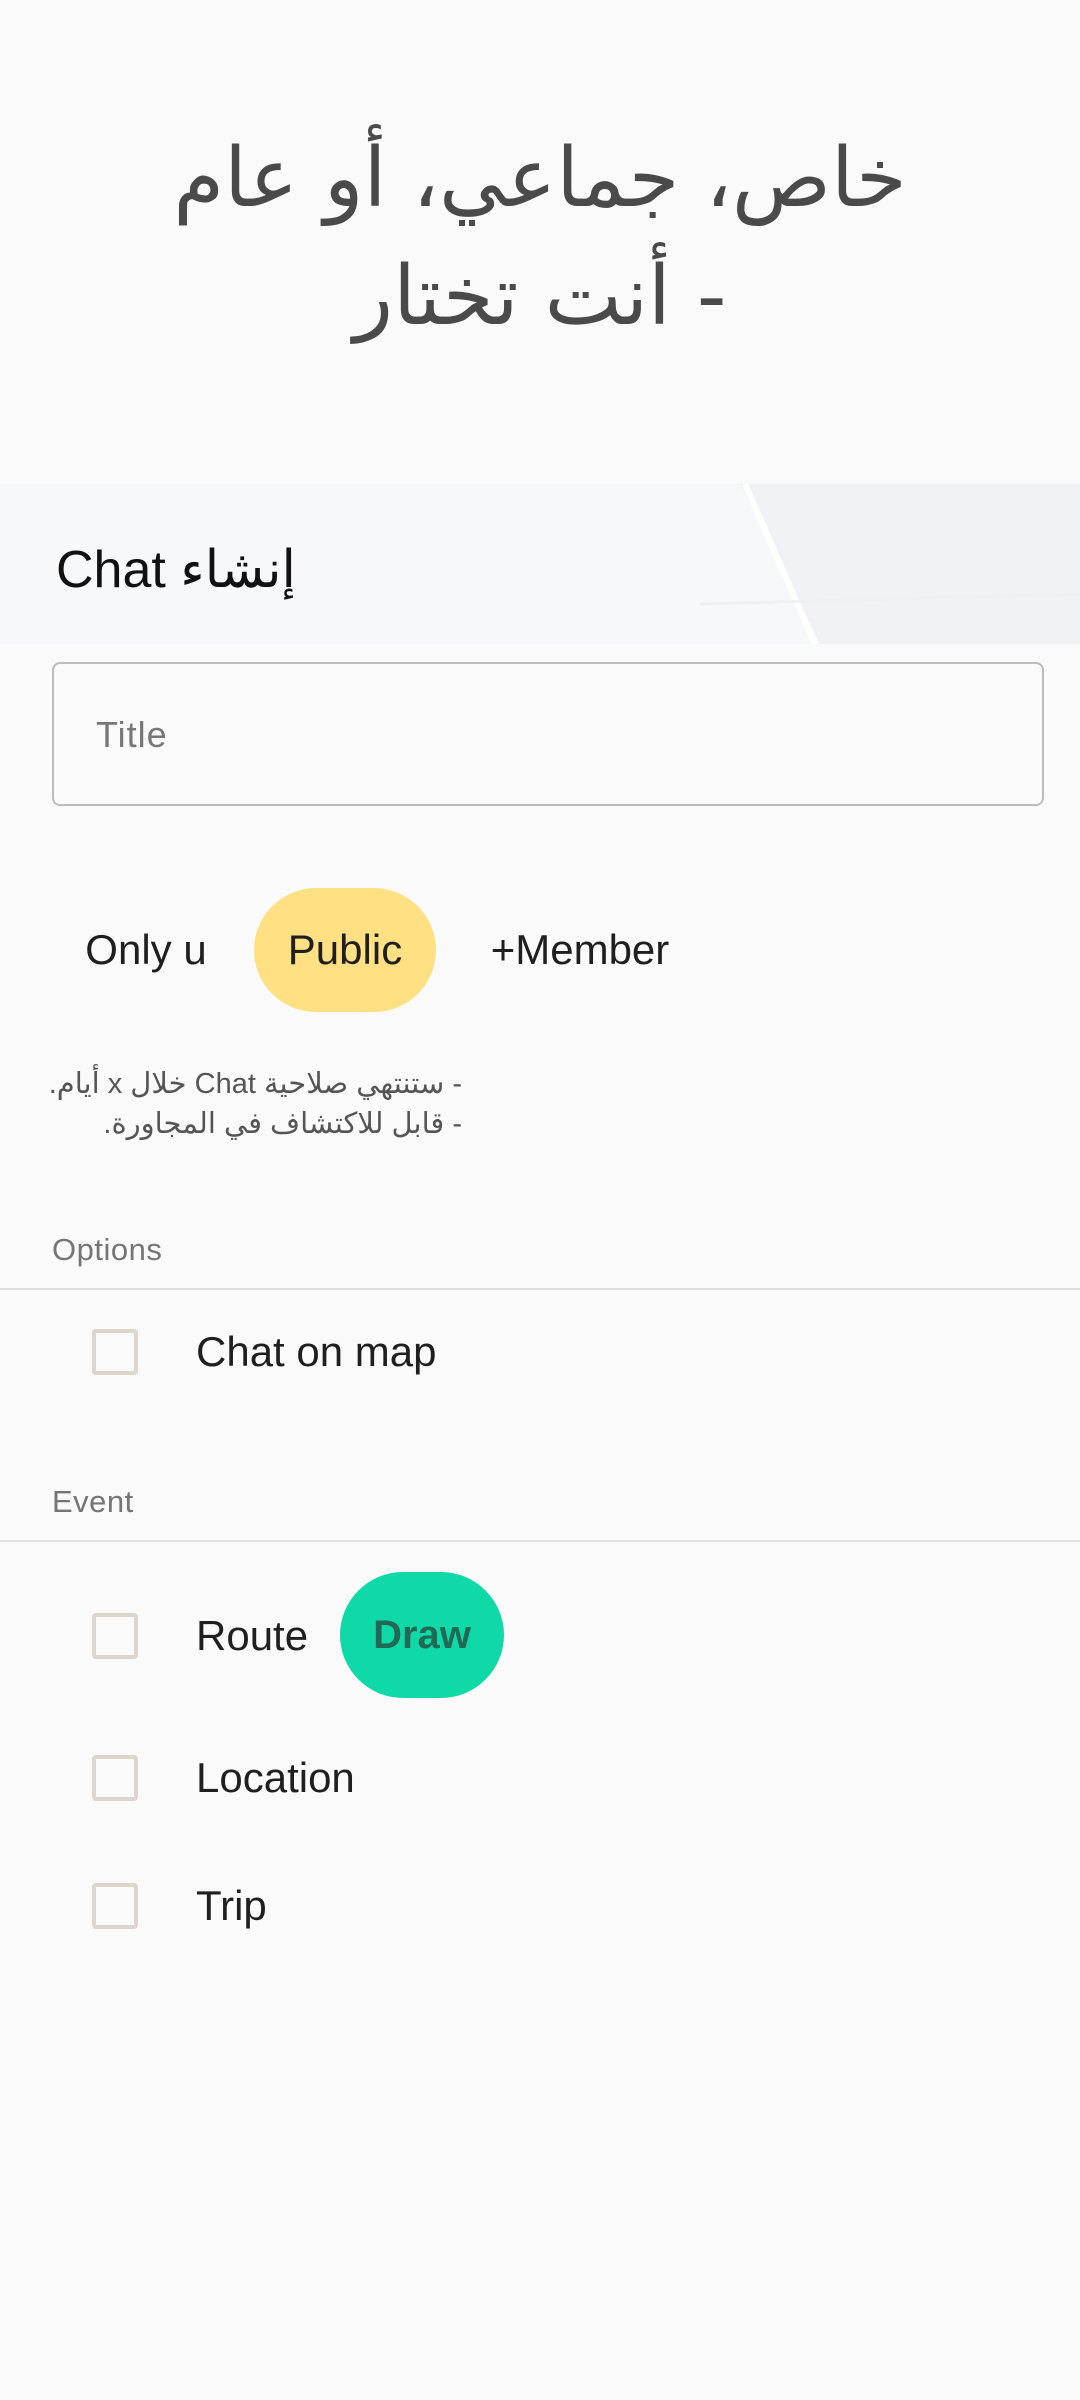 The width and height of the screenshot is (1080, 2400). What do you see at coordinates (540, 1541) in the screenshot?
I see `event-divider` at bounding box center [540, 1541].